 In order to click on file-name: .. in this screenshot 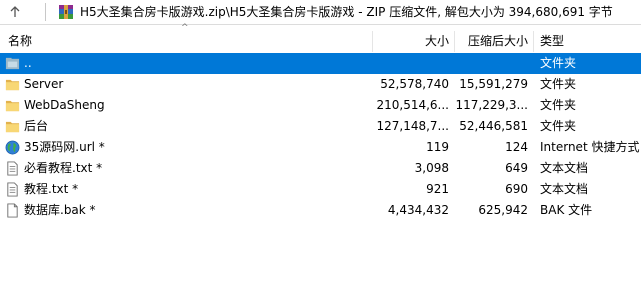, I will do `click(28, 63)`.